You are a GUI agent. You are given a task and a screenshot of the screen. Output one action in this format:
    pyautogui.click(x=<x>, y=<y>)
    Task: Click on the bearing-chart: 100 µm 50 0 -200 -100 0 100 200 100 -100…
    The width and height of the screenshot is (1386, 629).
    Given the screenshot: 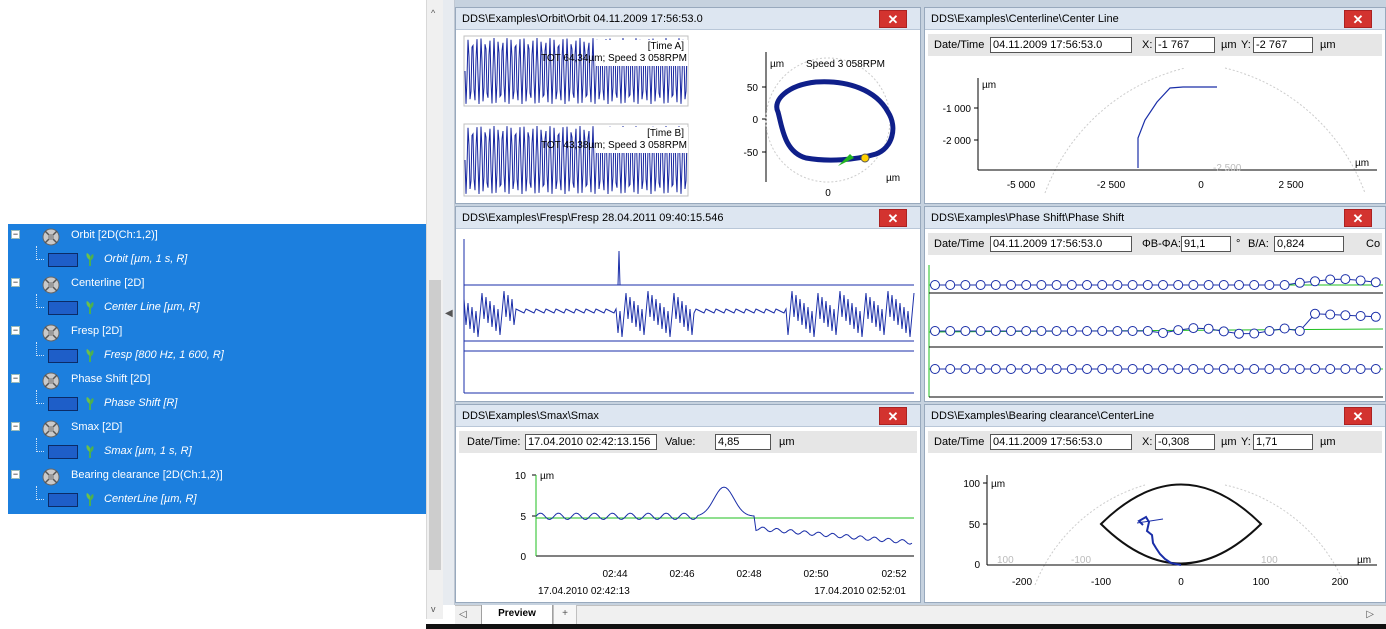 What is the action you would take?
    pyautogui.click(x=1170, y=531)
    